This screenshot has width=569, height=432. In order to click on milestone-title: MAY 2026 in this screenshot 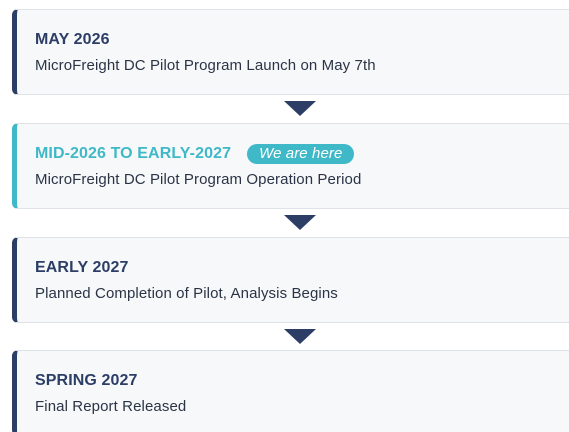, I will do `click(302, 40)`.